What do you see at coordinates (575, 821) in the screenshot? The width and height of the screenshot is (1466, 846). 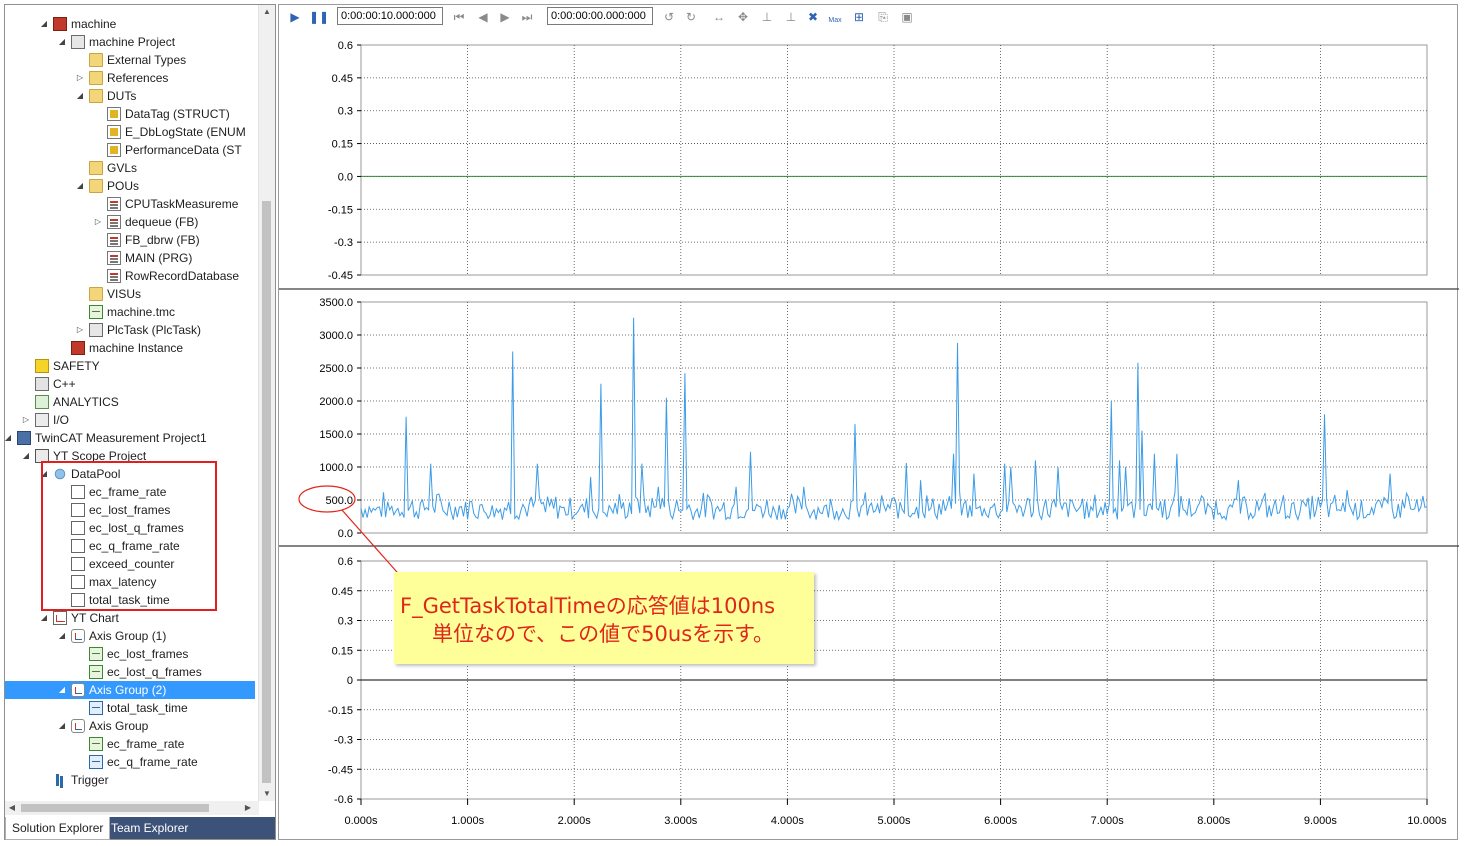 I see `x-tick-label: 2.000s` at bounding box center [575, 821].